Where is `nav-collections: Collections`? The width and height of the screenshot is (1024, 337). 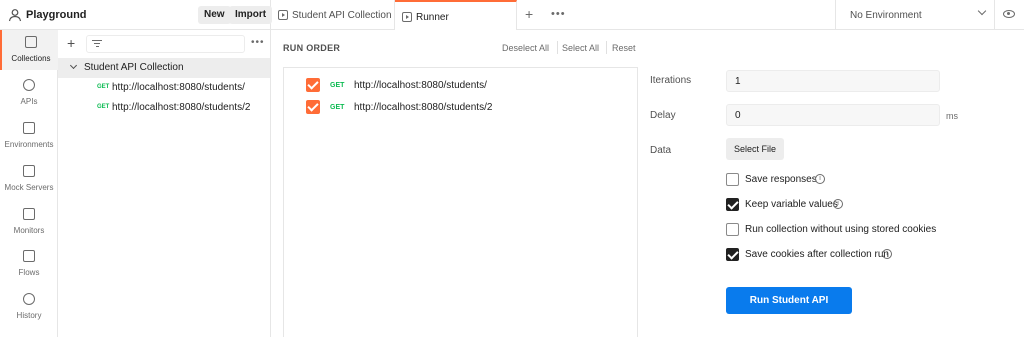 nav-collections: Collections is located at coordinates (29, 50).